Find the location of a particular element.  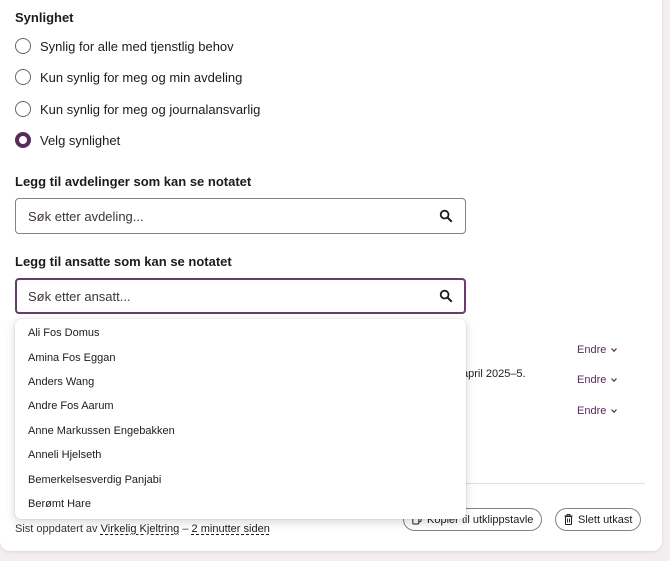

last-updated-author: Virkelig Kjeltring is located at coordinates (140, 529).